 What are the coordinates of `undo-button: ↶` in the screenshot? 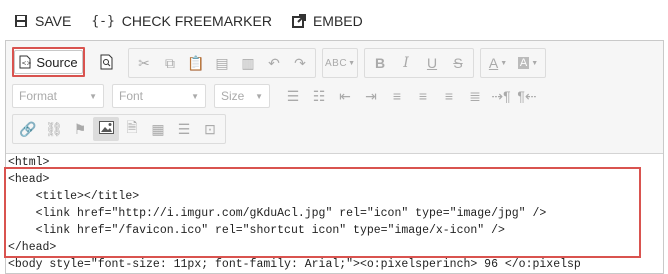 It's located at (274, 63).